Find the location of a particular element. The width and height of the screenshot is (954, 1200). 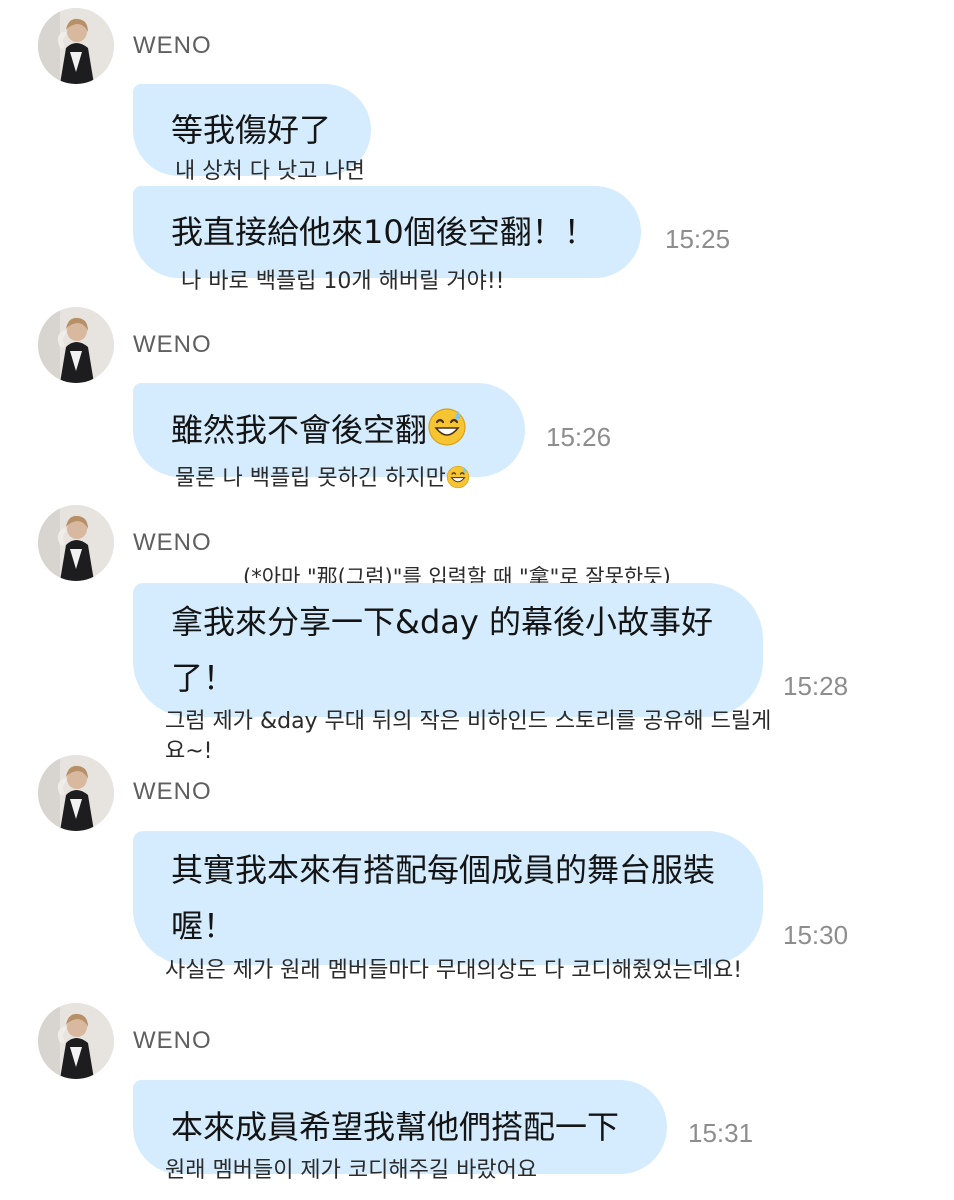

translation-text: 내 상처 다 낫고 나면 is located at coordinates (270, 171).